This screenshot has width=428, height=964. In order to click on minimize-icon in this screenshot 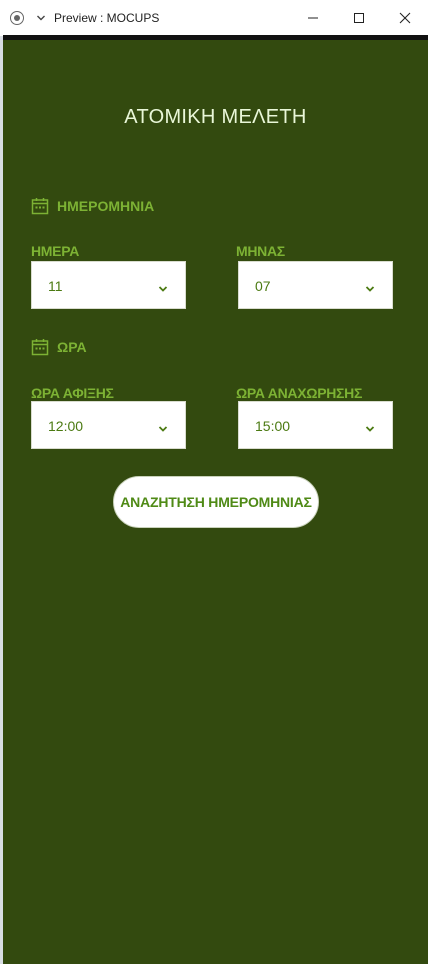, I will do `click(313, 18)`.